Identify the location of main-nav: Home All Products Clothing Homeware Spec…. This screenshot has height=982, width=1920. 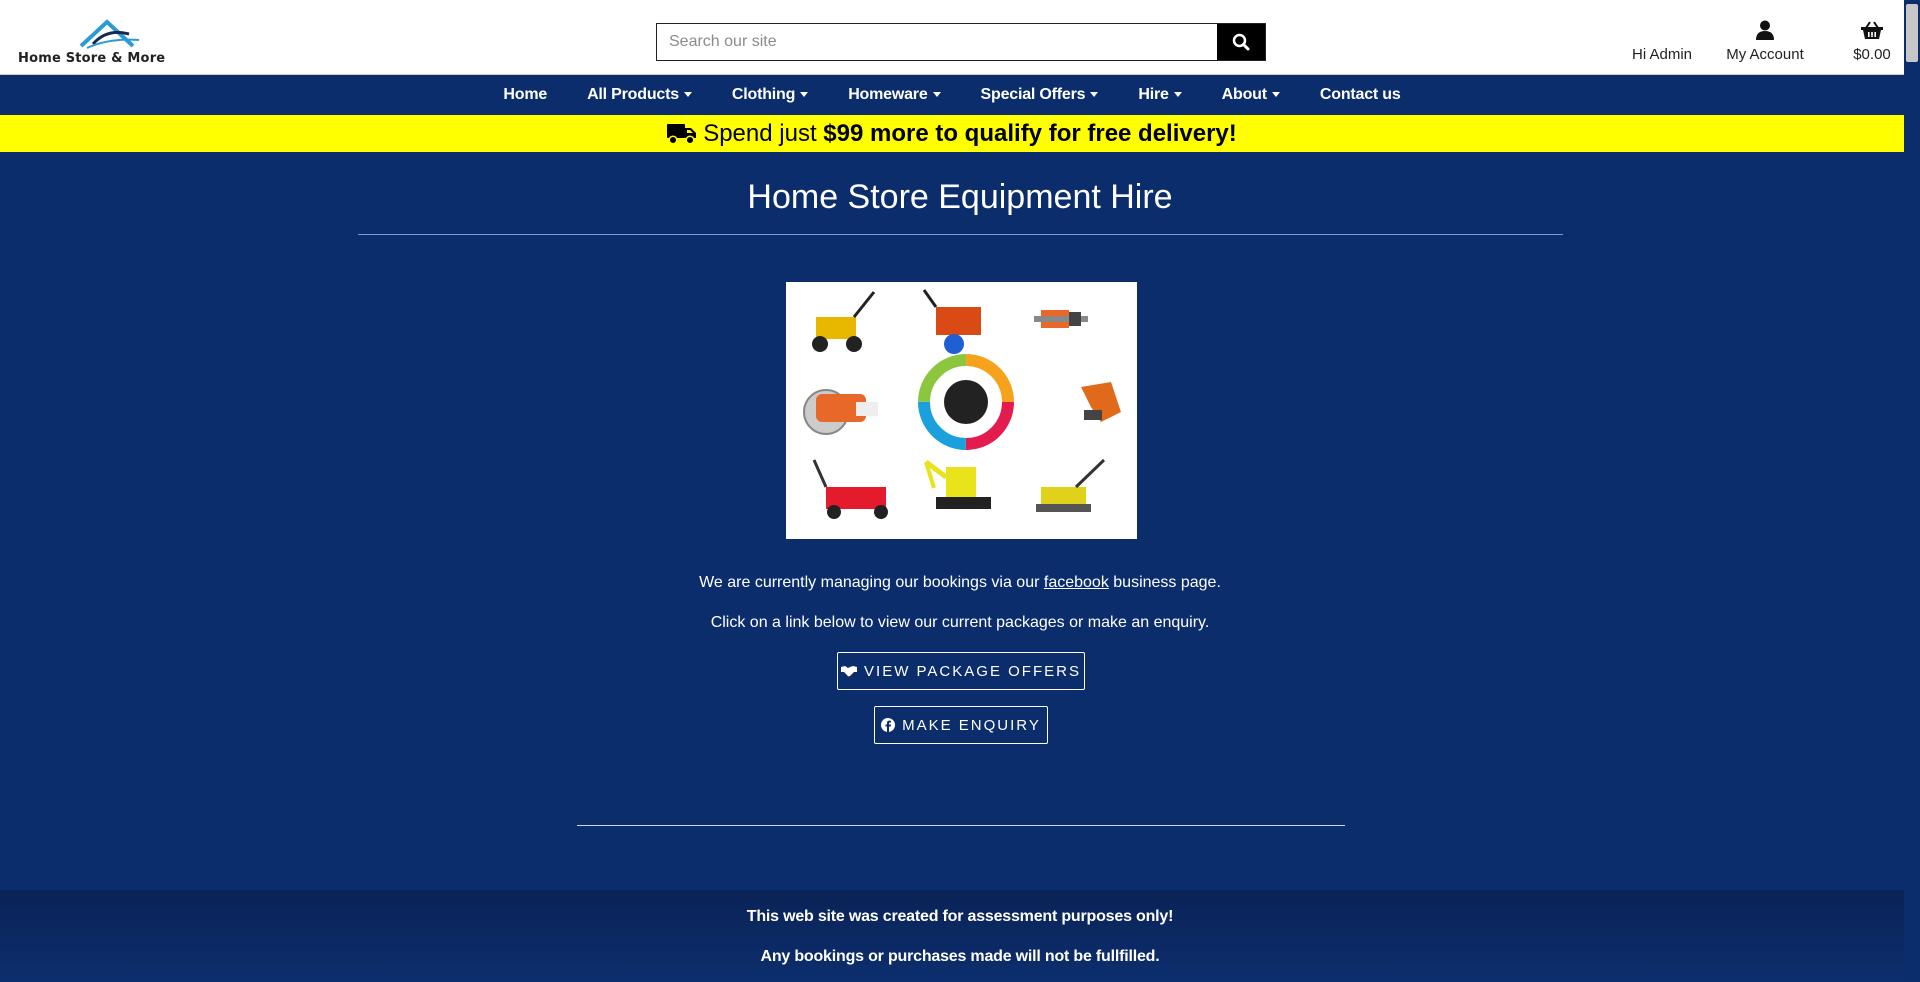
(952, 95).